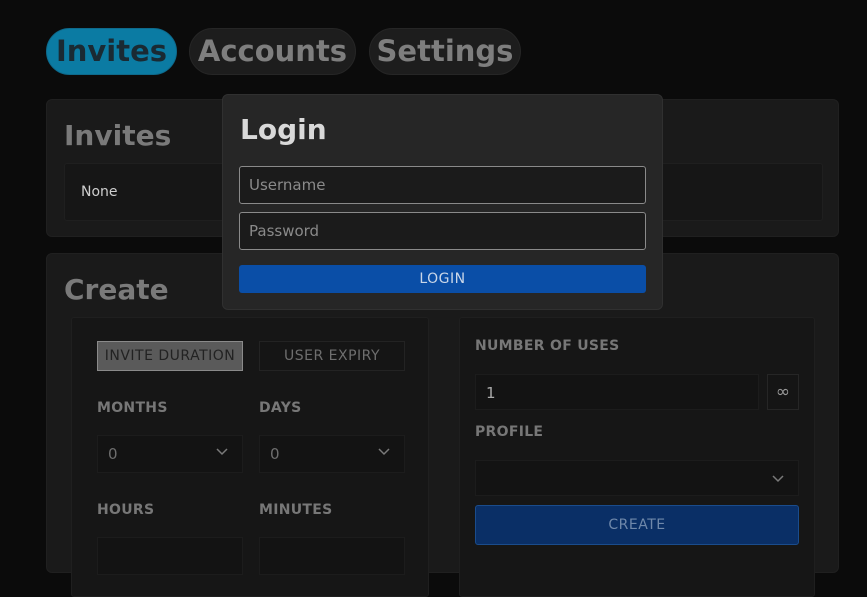 The image size is (867, 597). Describe the element at coordinates (272, 51) in the screenshot. I see `tab-accounts: Accounts` at that location.